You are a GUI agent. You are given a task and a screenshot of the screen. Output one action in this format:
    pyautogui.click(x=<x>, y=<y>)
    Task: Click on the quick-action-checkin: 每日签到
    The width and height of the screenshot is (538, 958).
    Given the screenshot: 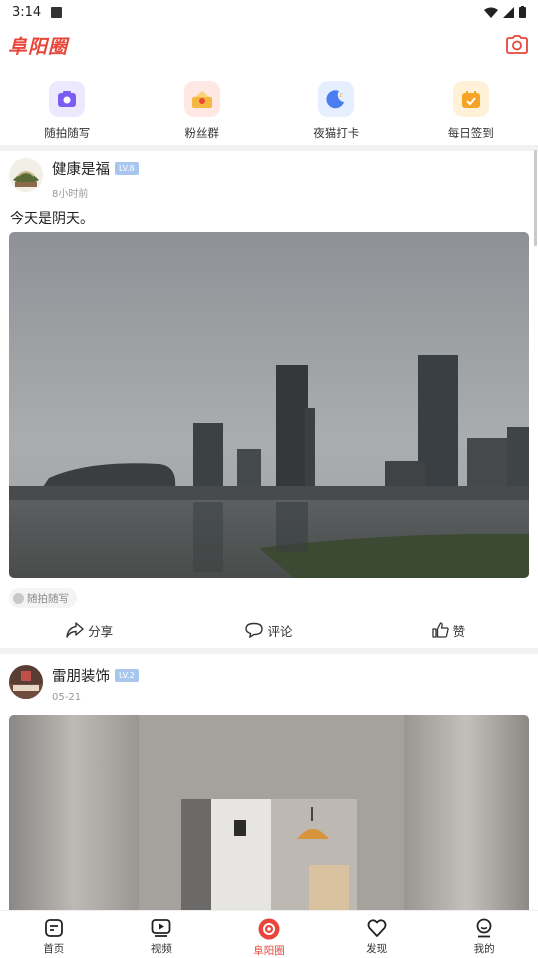 What is the action you would take?
    pyautogui.click(x=471, y=110)
    